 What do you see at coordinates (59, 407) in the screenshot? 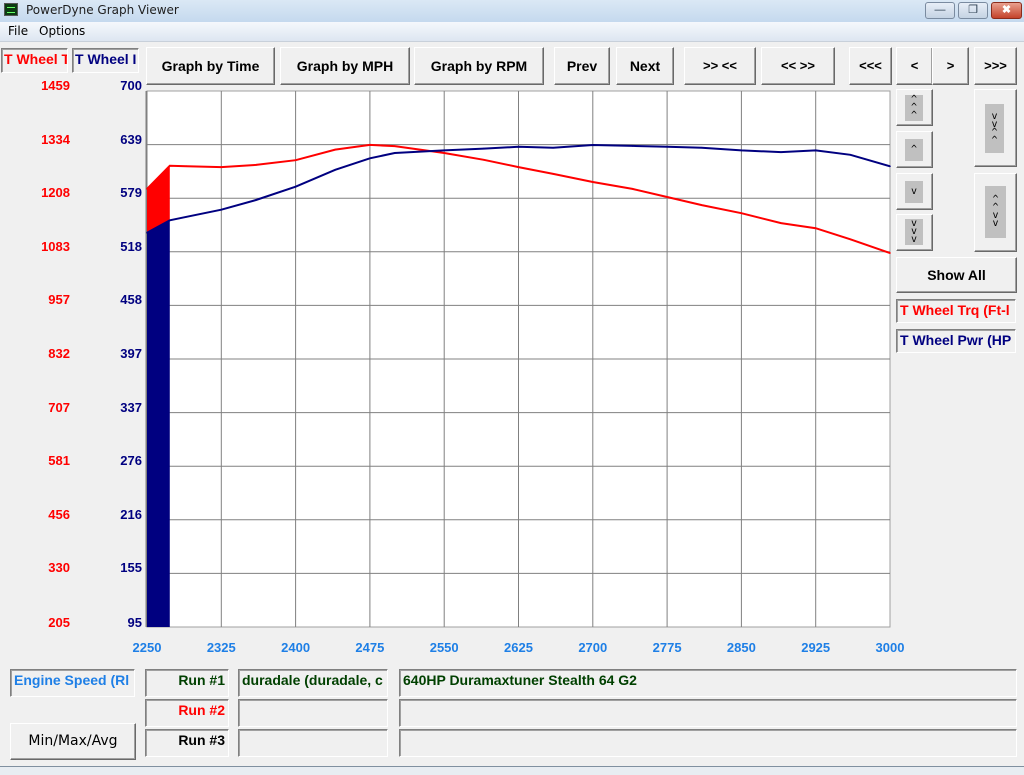
I see `left-y-tick-label: 707` at bounding box center [59, 407].